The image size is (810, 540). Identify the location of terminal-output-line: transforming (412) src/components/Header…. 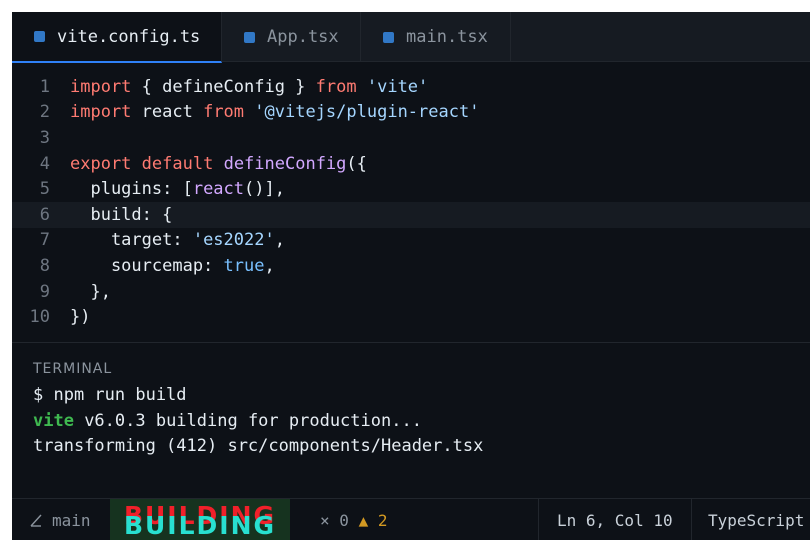
(258, 446).